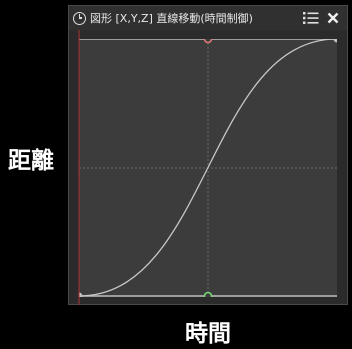  Describe the element at coordinates (208, 41) in the screenshot. I see `top-control-handle` at that location.